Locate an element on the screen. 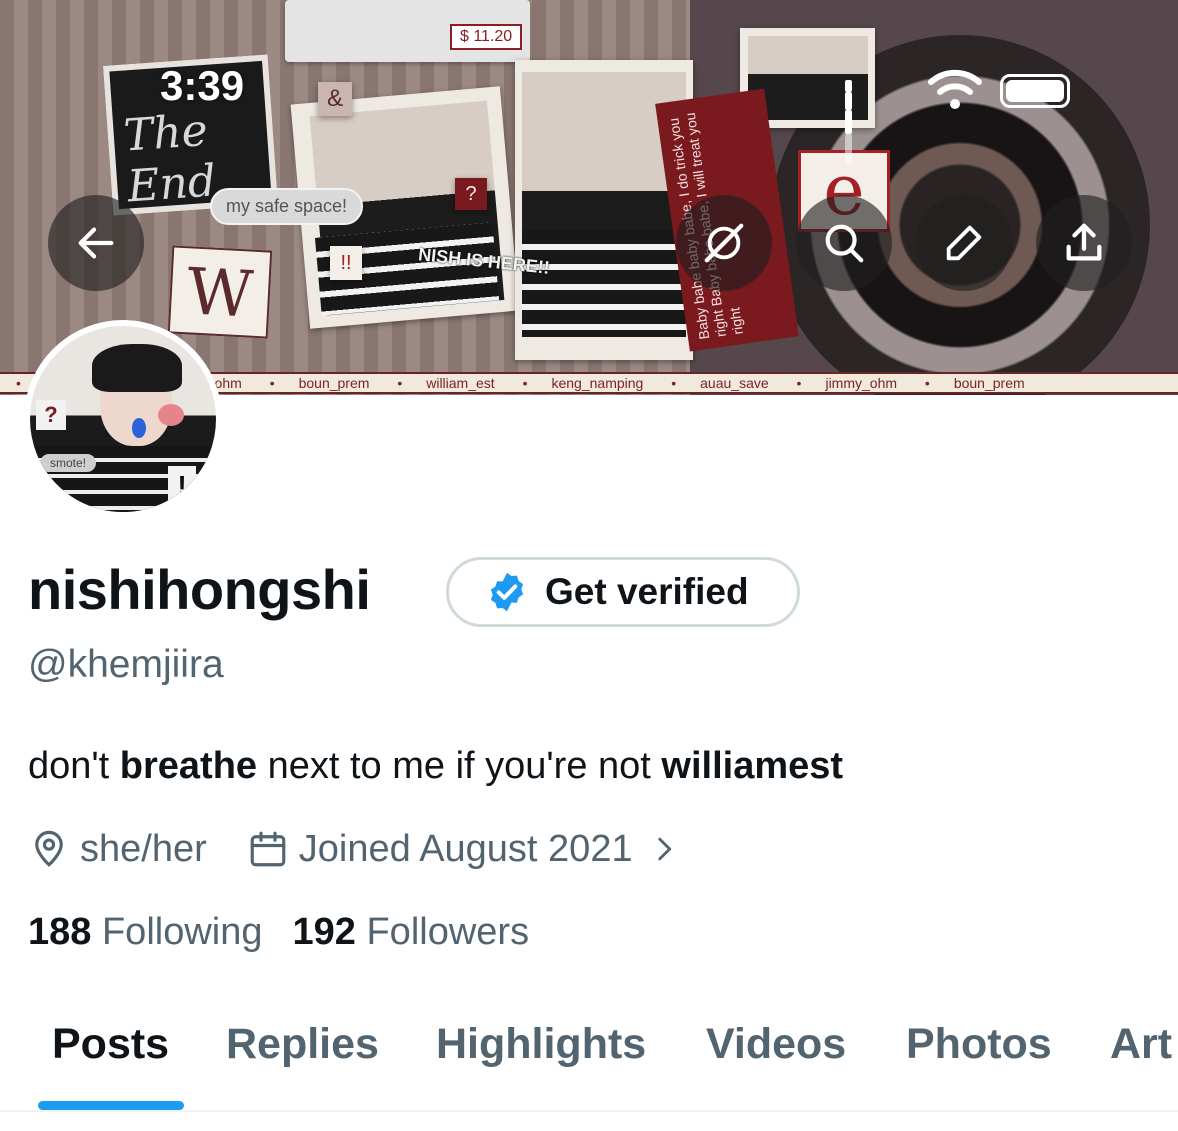 Image resolution: width=1178 pixels, height=1131 pixels. search-icon is located at coordinates (844, 243).